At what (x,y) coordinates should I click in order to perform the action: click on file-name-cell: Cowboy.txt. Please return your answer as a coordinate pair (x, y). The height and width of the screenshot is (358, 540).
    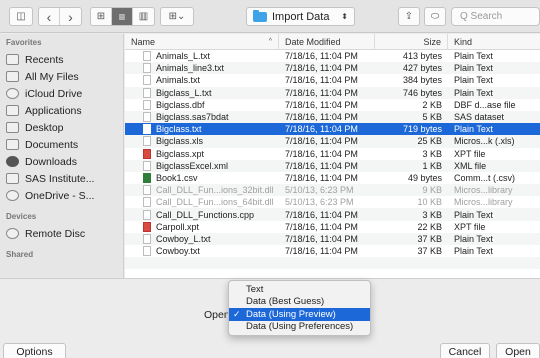
    Looking at the image, I should click on (202, 251).